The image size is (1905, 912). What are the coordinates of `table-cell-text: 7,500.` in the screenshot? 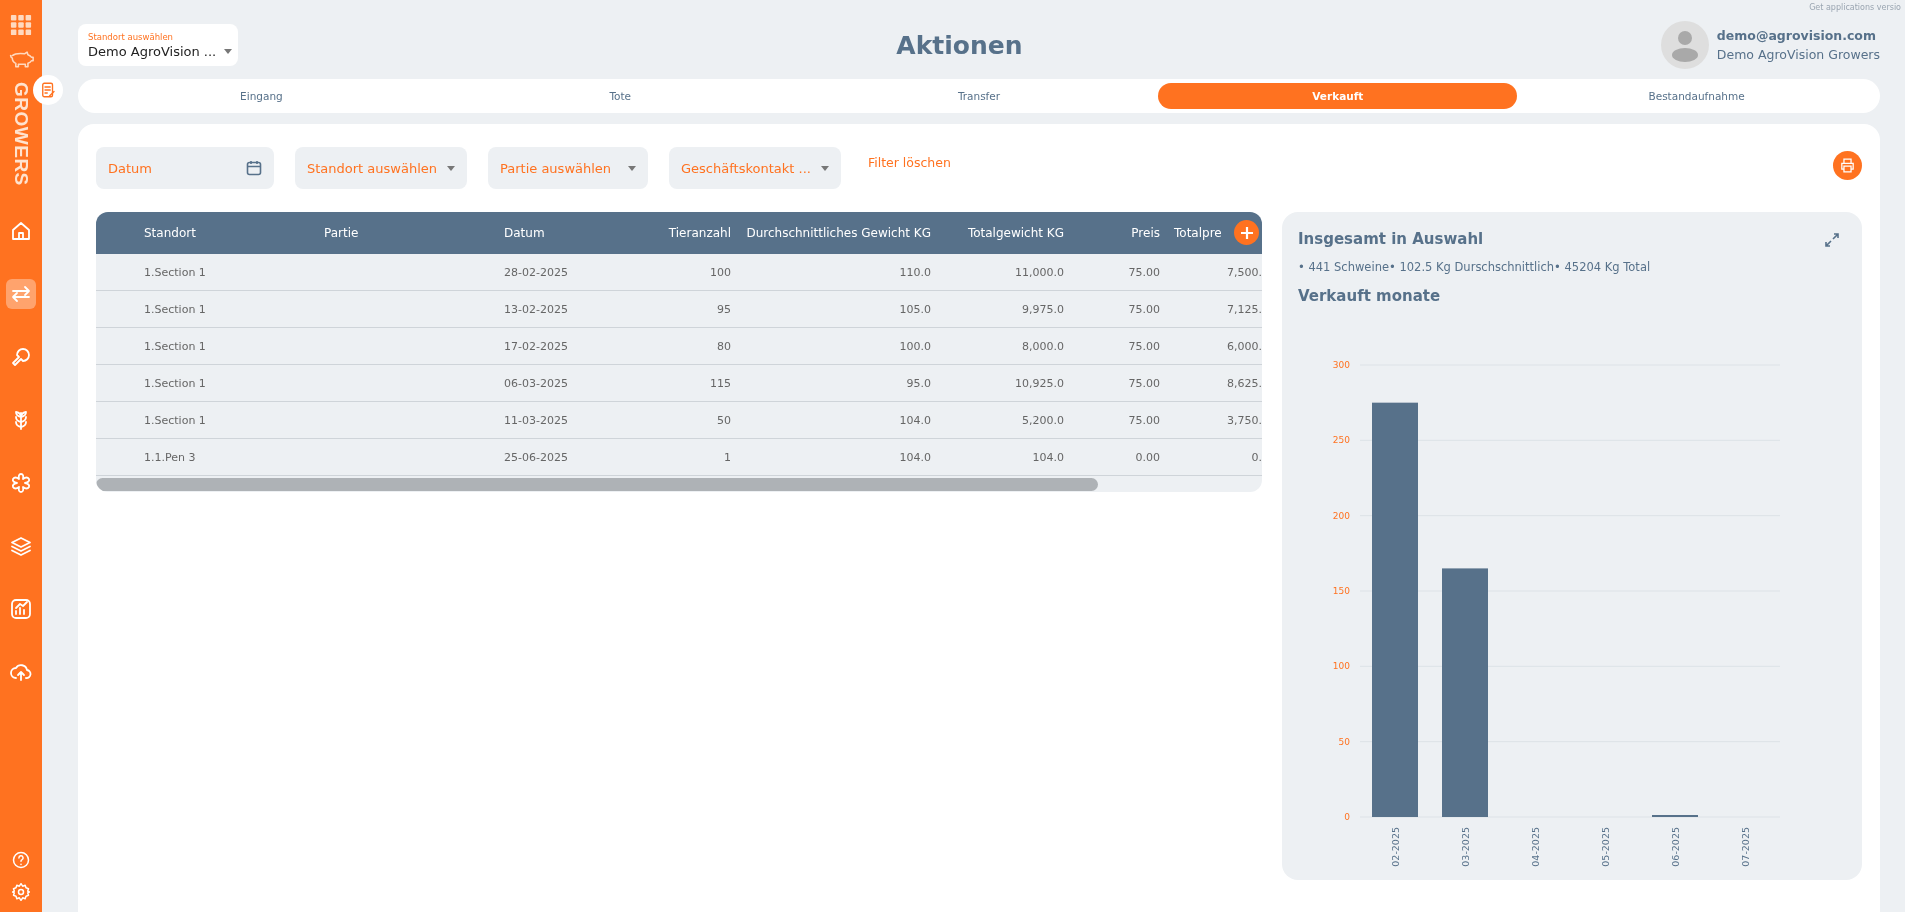 It's located at (1244, 272).